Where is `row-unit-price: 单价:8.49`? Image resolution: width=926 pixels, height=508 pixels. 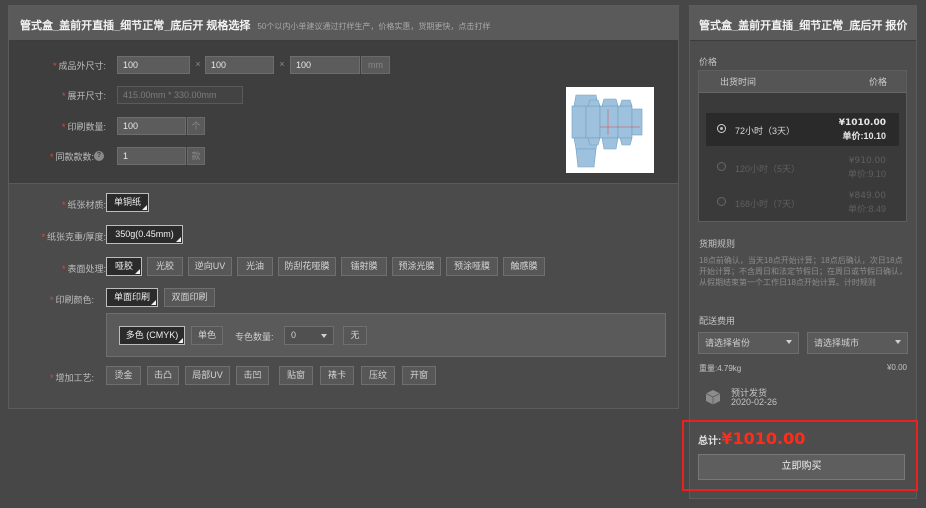 row-unit-price: 单价:8.49 is located at coordinates (866, 209).